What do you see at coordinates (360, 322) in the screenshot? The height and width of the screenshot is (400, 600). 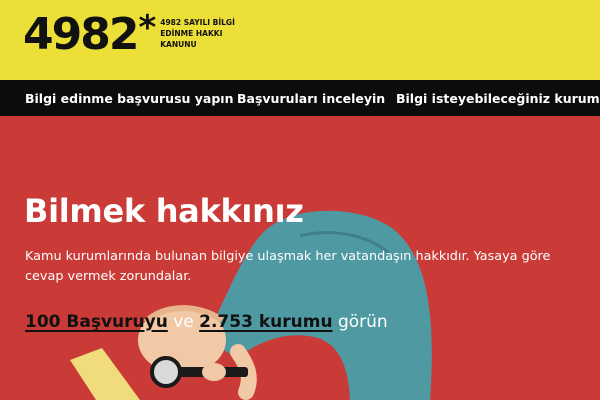 I see `stats-suffix: görün` at bounding box center [360, 322].